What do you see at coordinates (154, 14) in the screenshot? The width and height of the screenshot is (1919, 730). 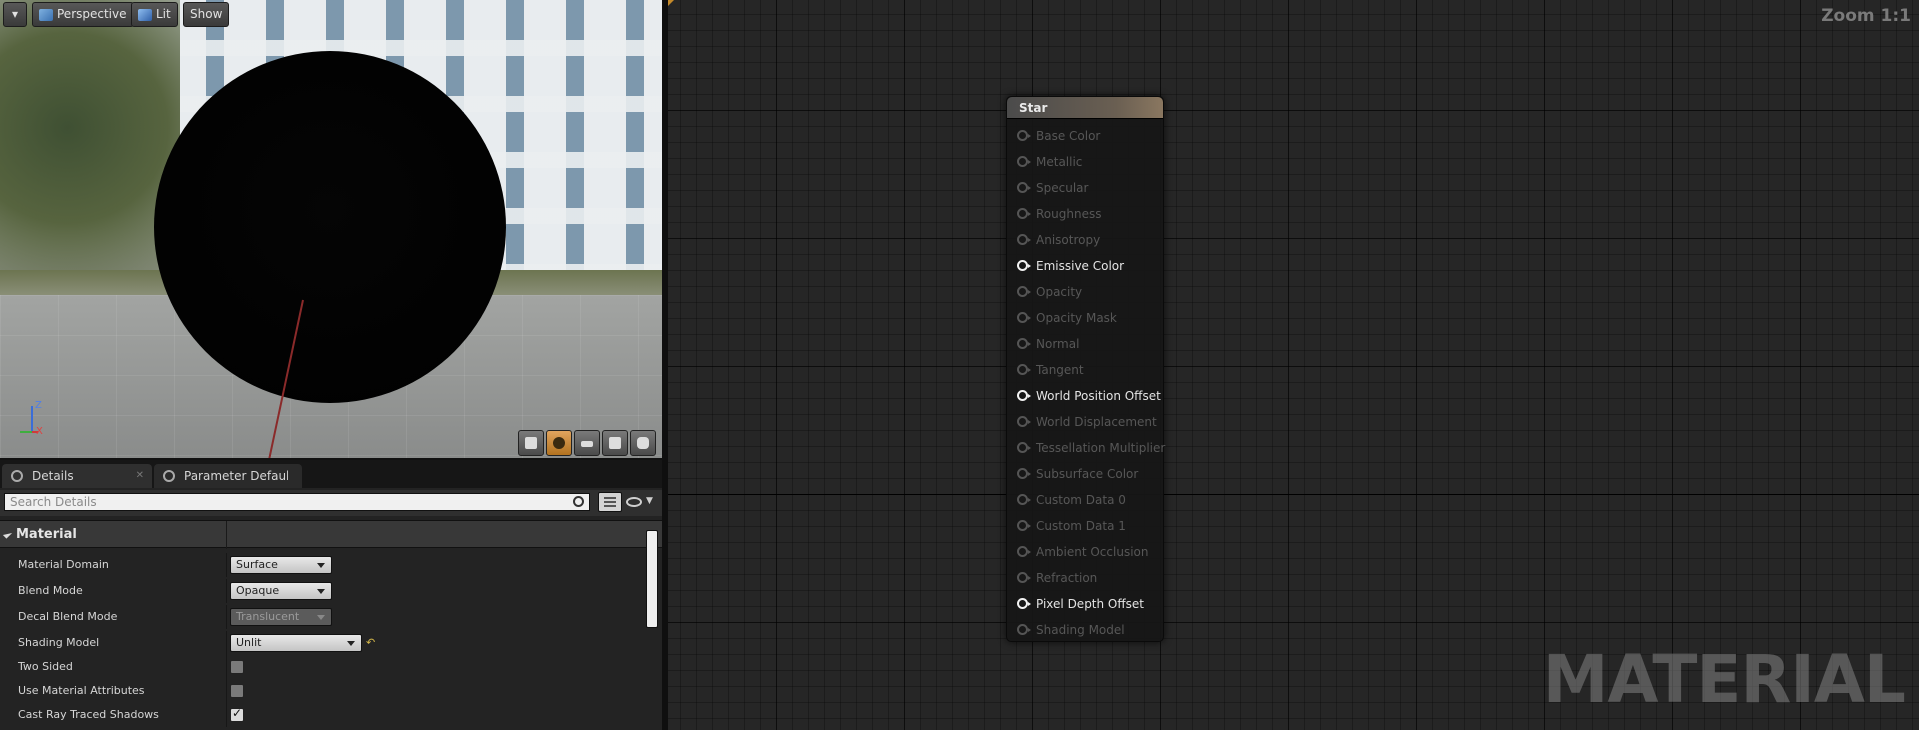 I see `lit-button: Lit` at bounding box center [154, 14].